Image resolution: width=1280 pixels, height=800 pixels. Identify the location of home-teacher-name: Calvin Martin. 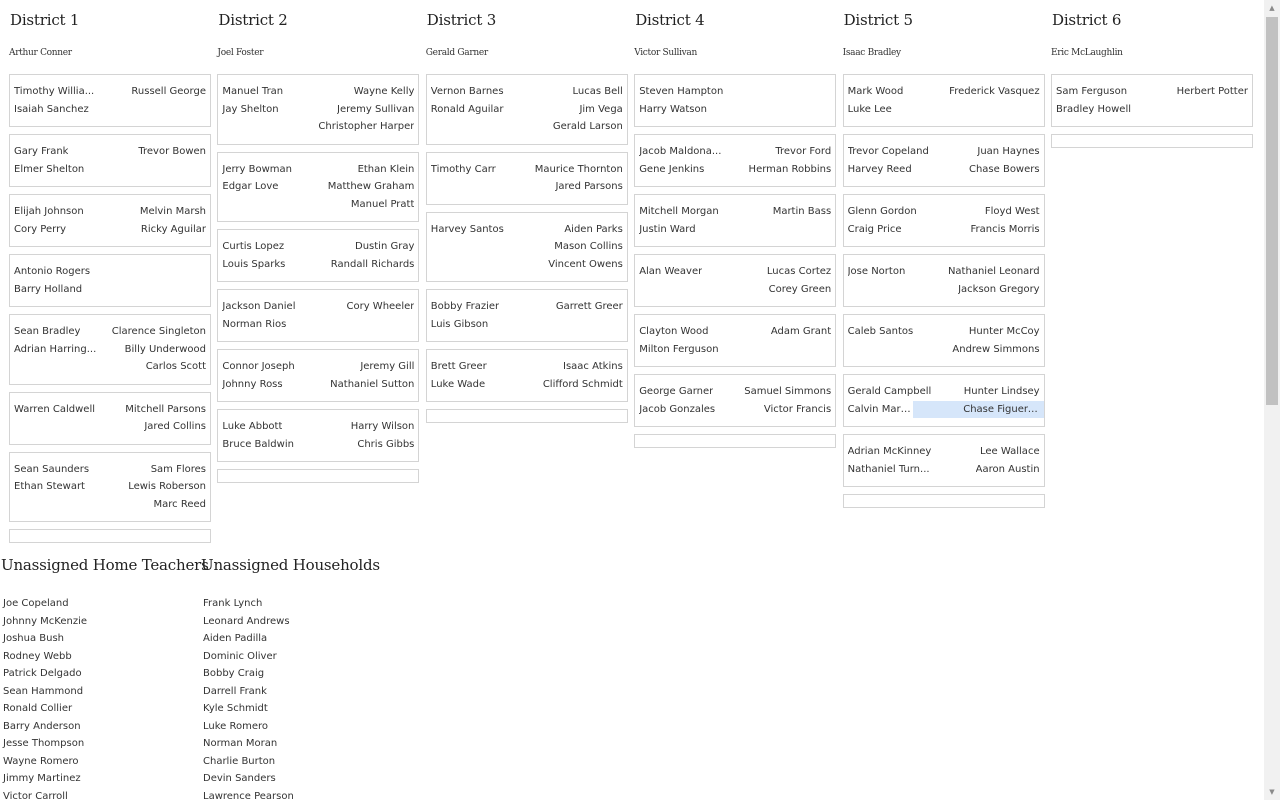
(881, 410).